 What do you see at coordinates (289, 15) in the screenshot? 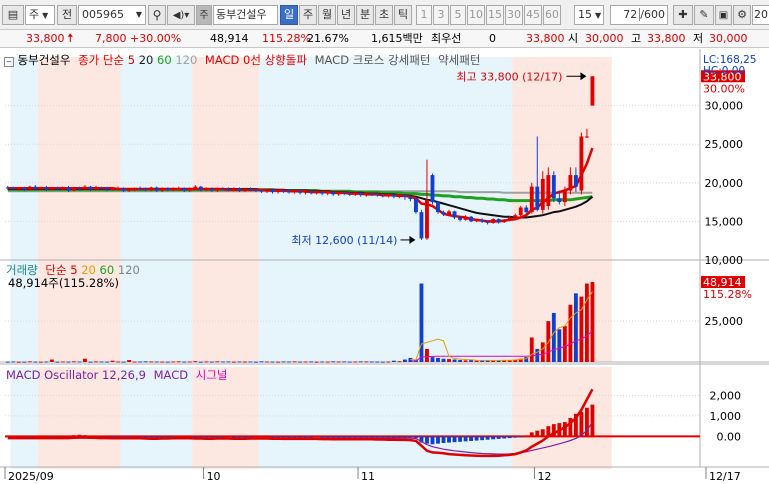
I see `period-tab-0: 일` at bounding box center [289, 15].